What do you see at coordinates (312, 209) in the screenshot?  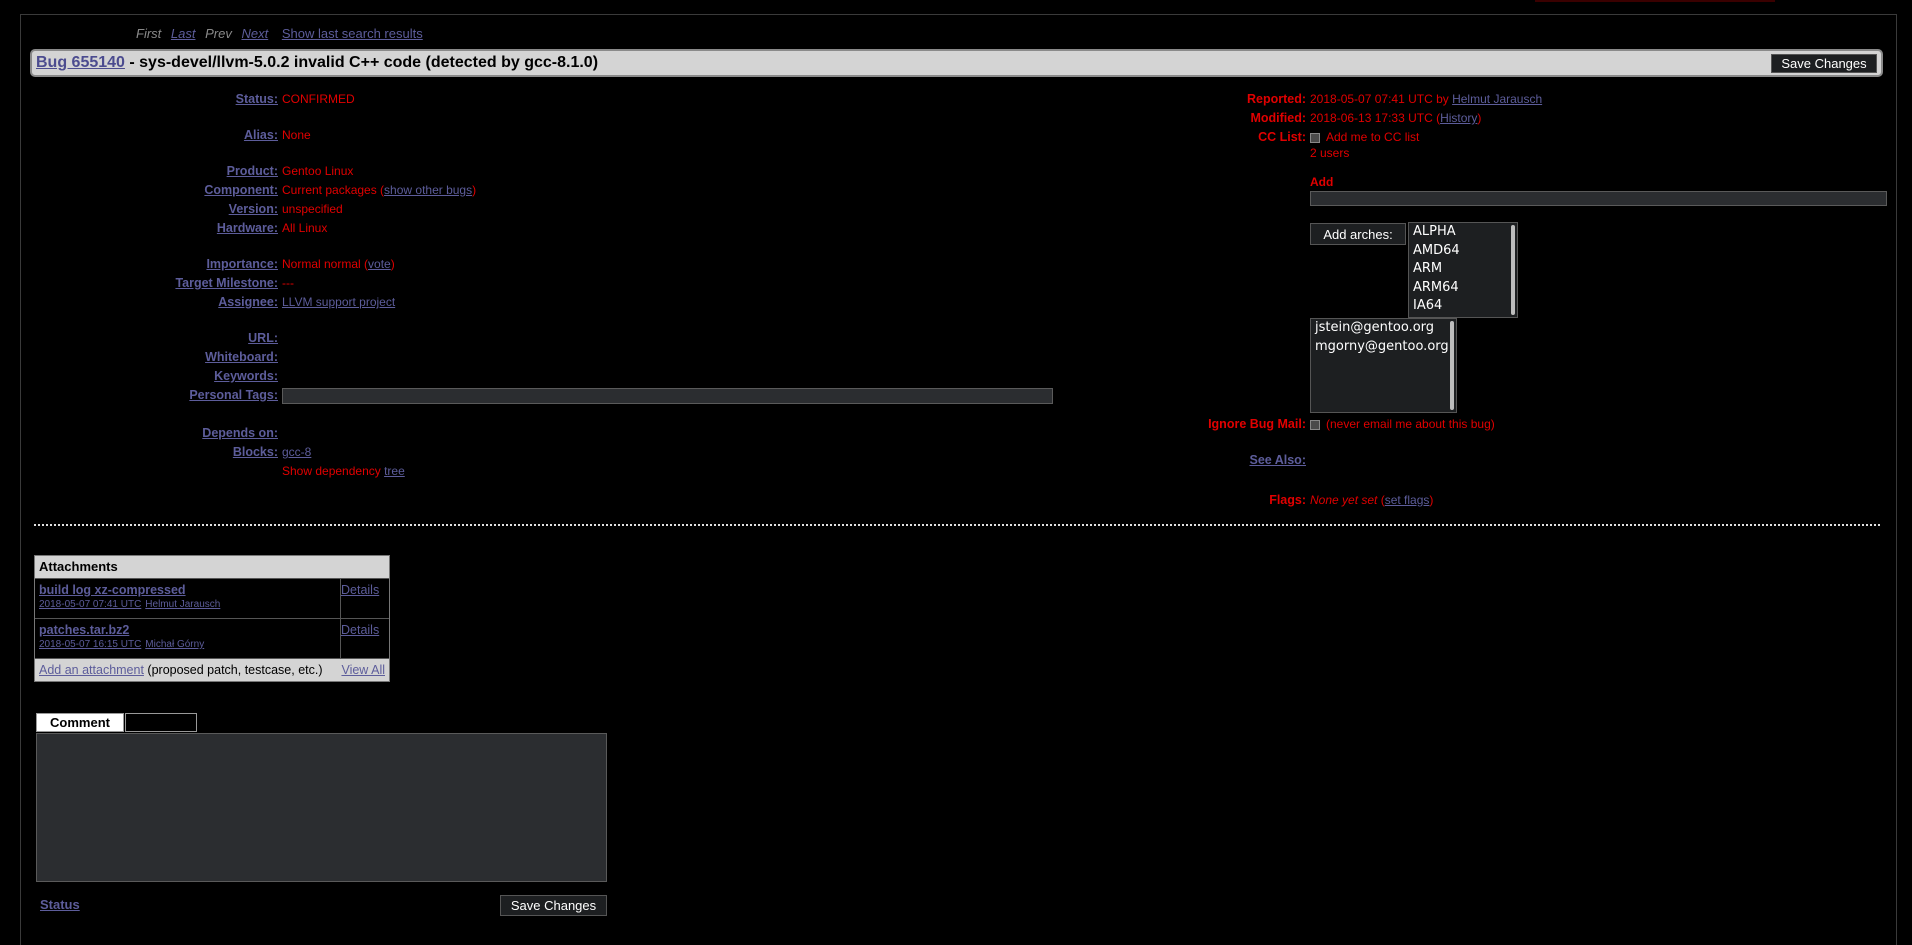 I see `version-value: unspecified` at bounding box center [312, 209].